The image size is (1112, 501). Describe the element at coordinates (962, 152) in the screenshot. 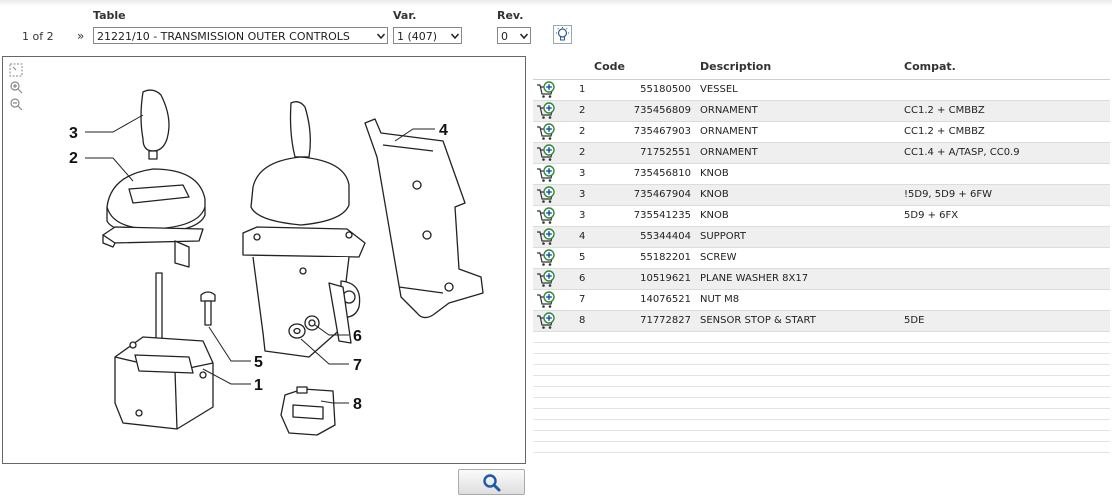

I see `row-compat: CC1.4 + A/TASP, CC0.9` at that location.